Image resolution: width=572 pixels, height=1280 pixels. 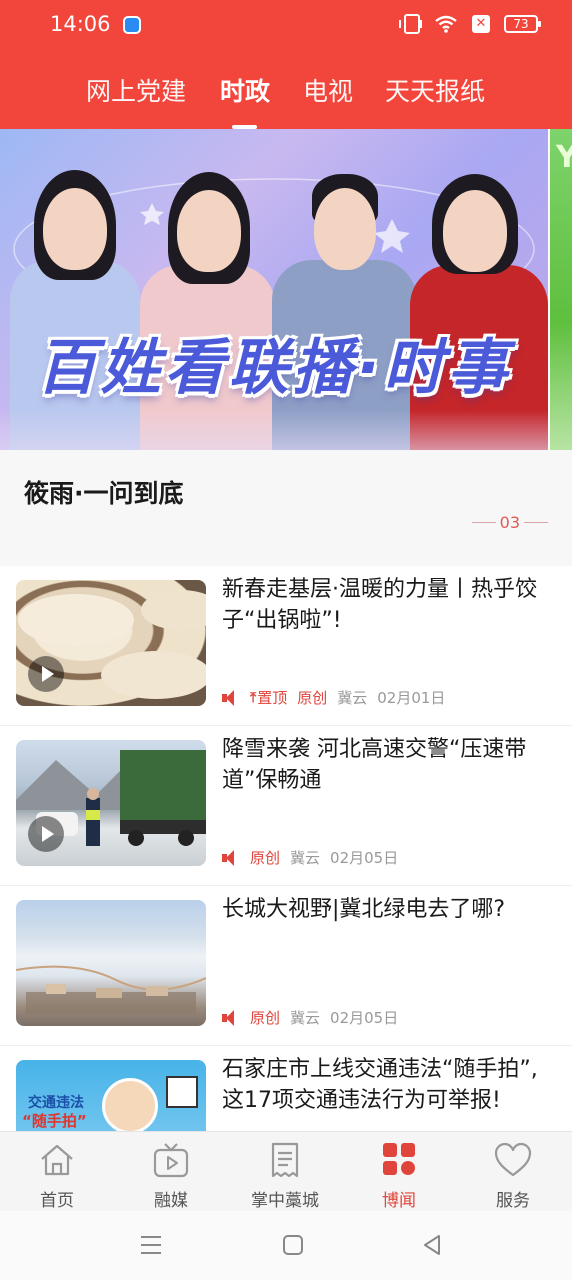 What do you see at coordinates (374, 765) in the screenshot?
I see `news-title: 降雪来袭 河北高速交警“压速带道”保畅通` at bounding box center [374, 765].